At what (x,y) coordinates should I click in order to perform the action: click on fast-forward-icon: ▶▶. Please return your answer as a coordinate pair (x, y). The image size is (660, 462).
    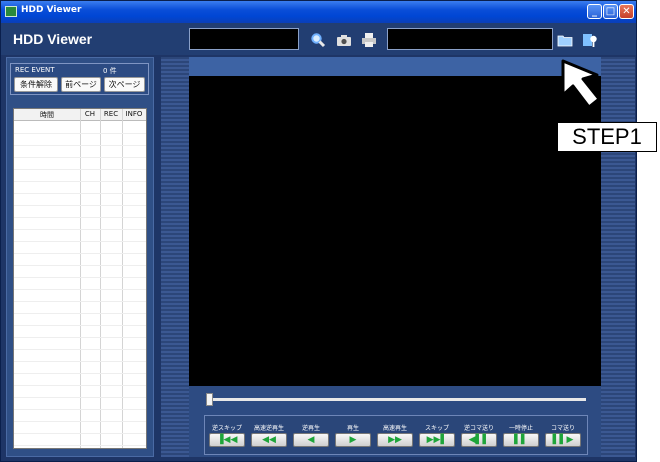
    Looking at the image, I should click on (395, 440).